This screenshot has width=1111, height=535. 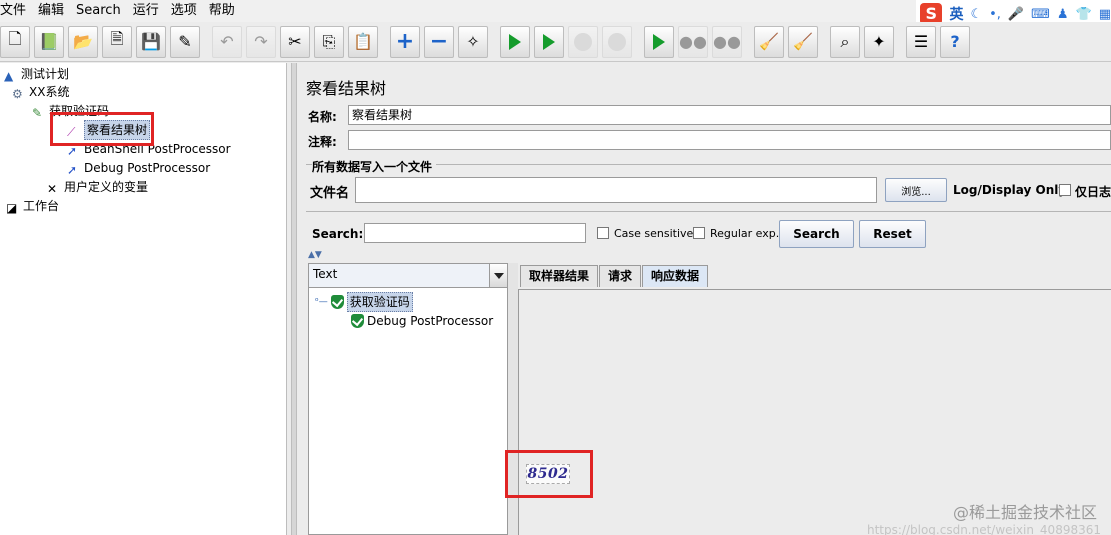 What do you see at coordinates (49, 41) in the screenshot?
I see `templates-icon: 📗` at bounding box center [49, 41].